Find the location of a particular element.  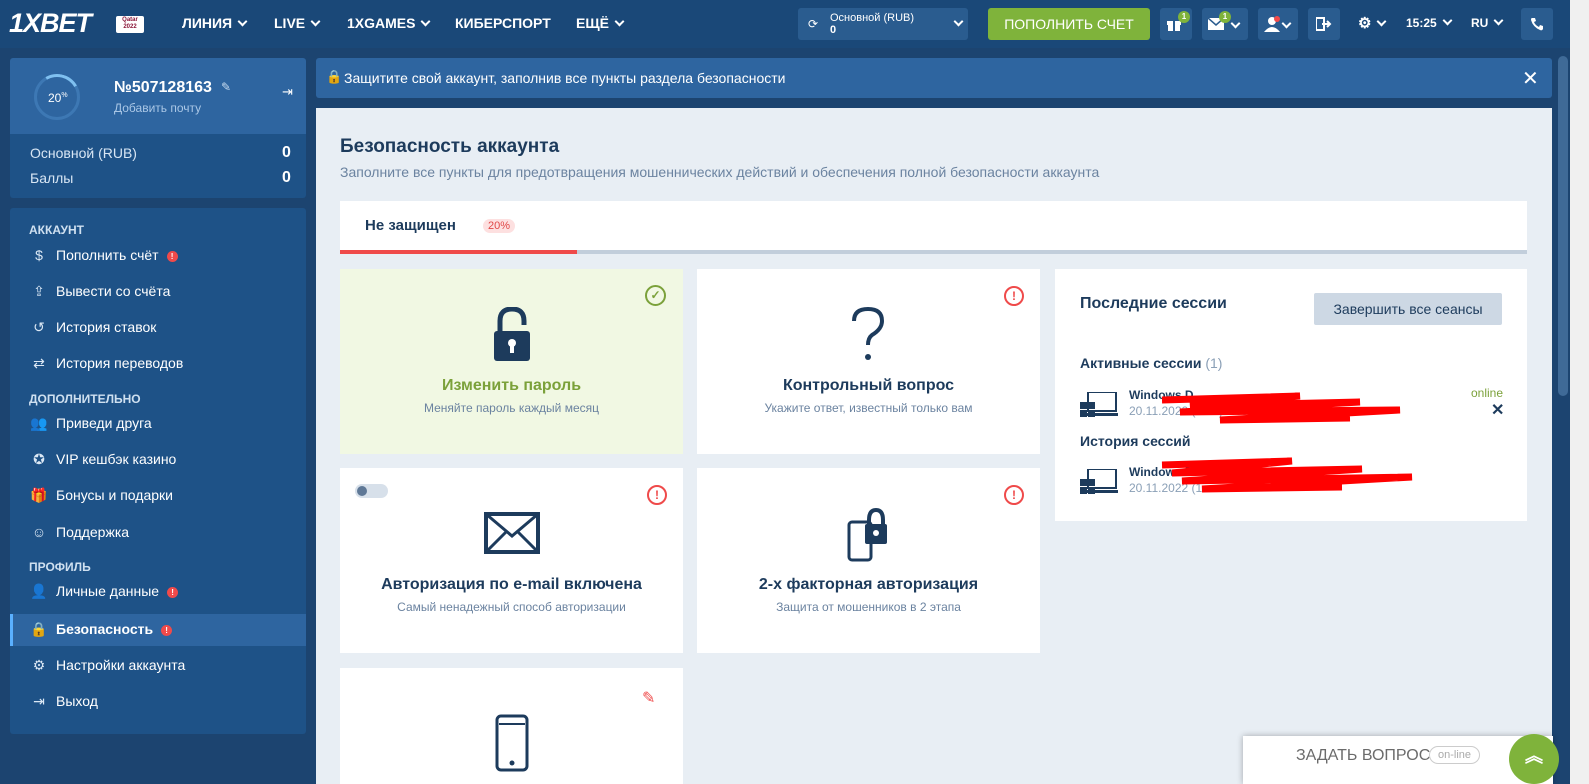

phone-binding-card: ✎ is located at coordinates (511, 726).